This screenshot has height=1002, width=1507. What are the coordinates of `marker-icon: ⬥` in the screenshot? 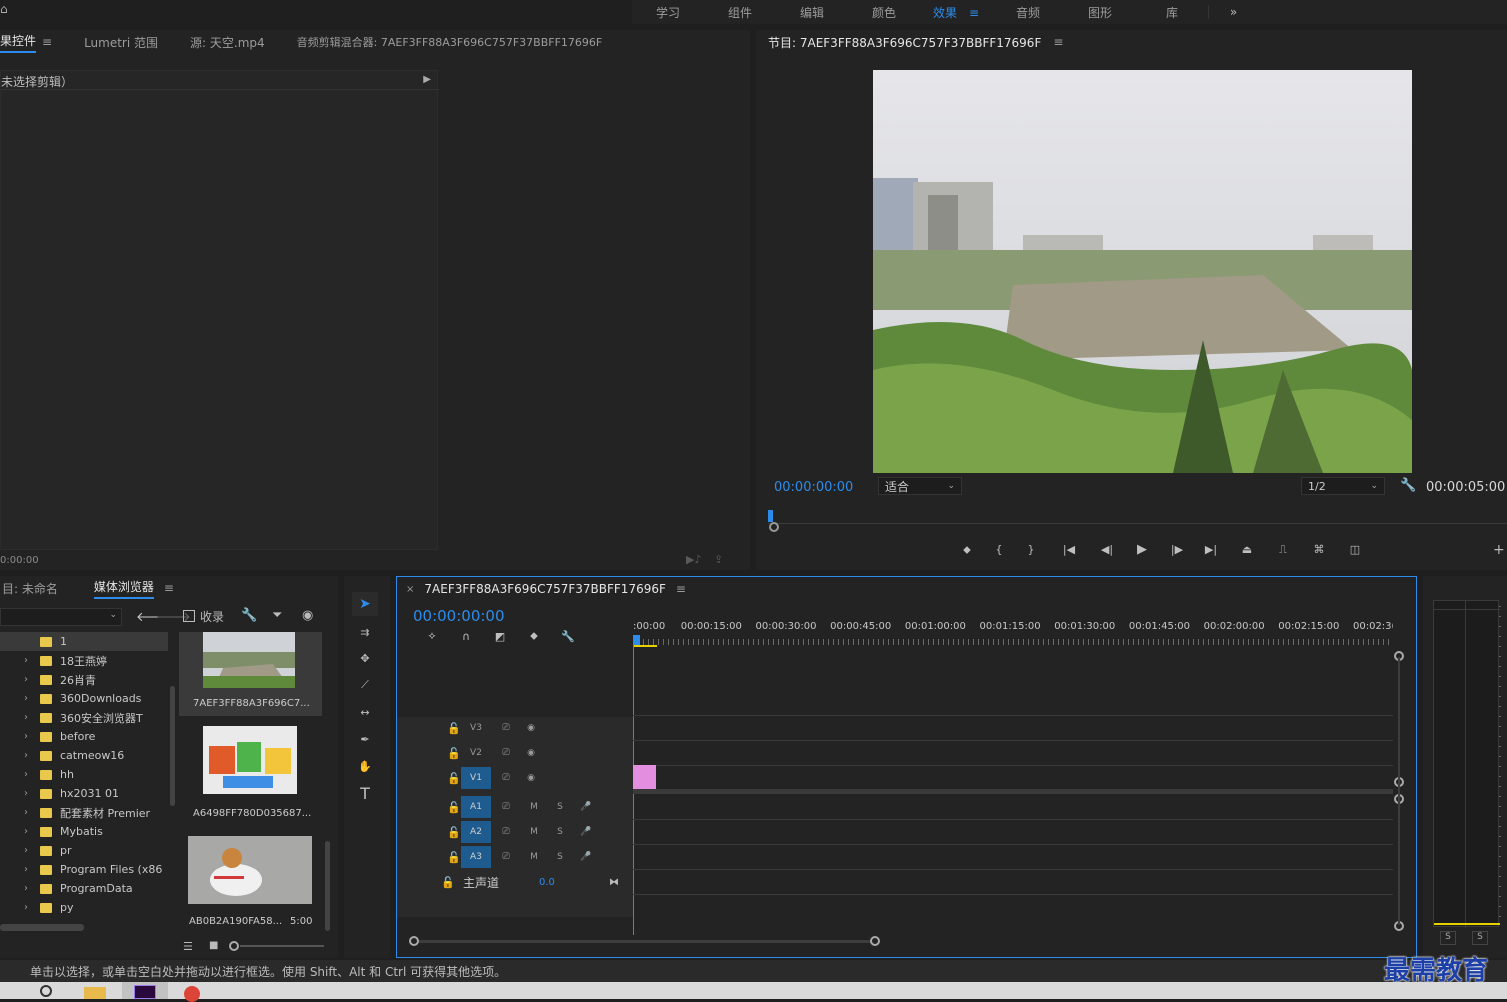 It's located at (967, 550).